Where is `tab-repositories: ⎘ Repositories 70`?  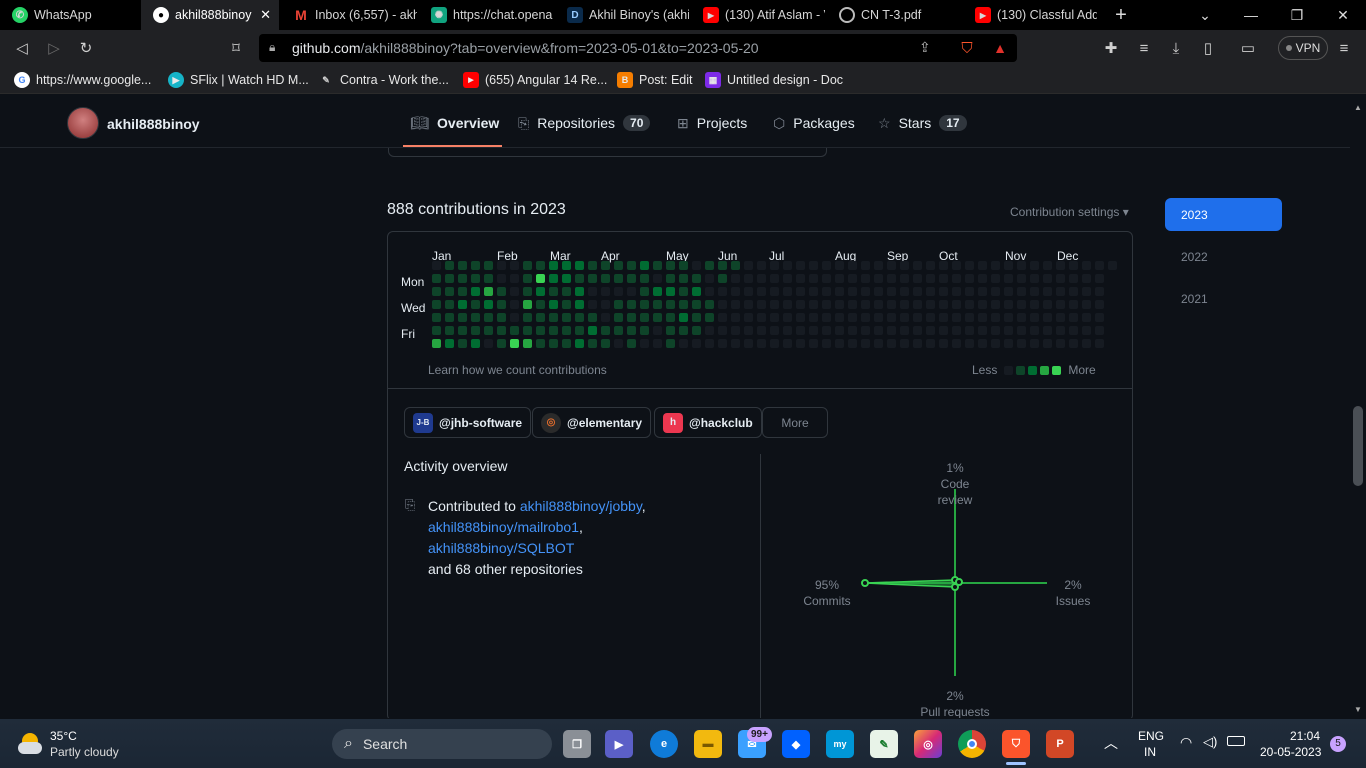 tab-repositories: ⎘ Repositories 70 is located at coordinates (584, 123).